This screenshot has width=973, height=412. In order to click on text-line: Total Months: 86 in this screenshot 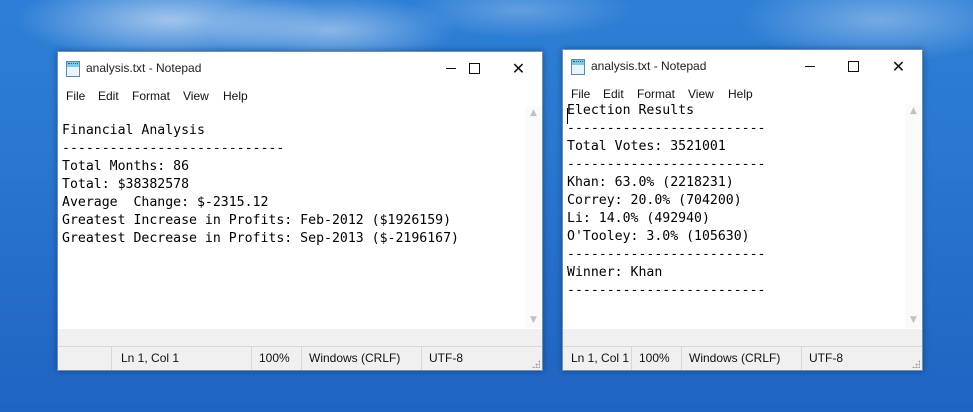, I will do `click(126, 166)`.